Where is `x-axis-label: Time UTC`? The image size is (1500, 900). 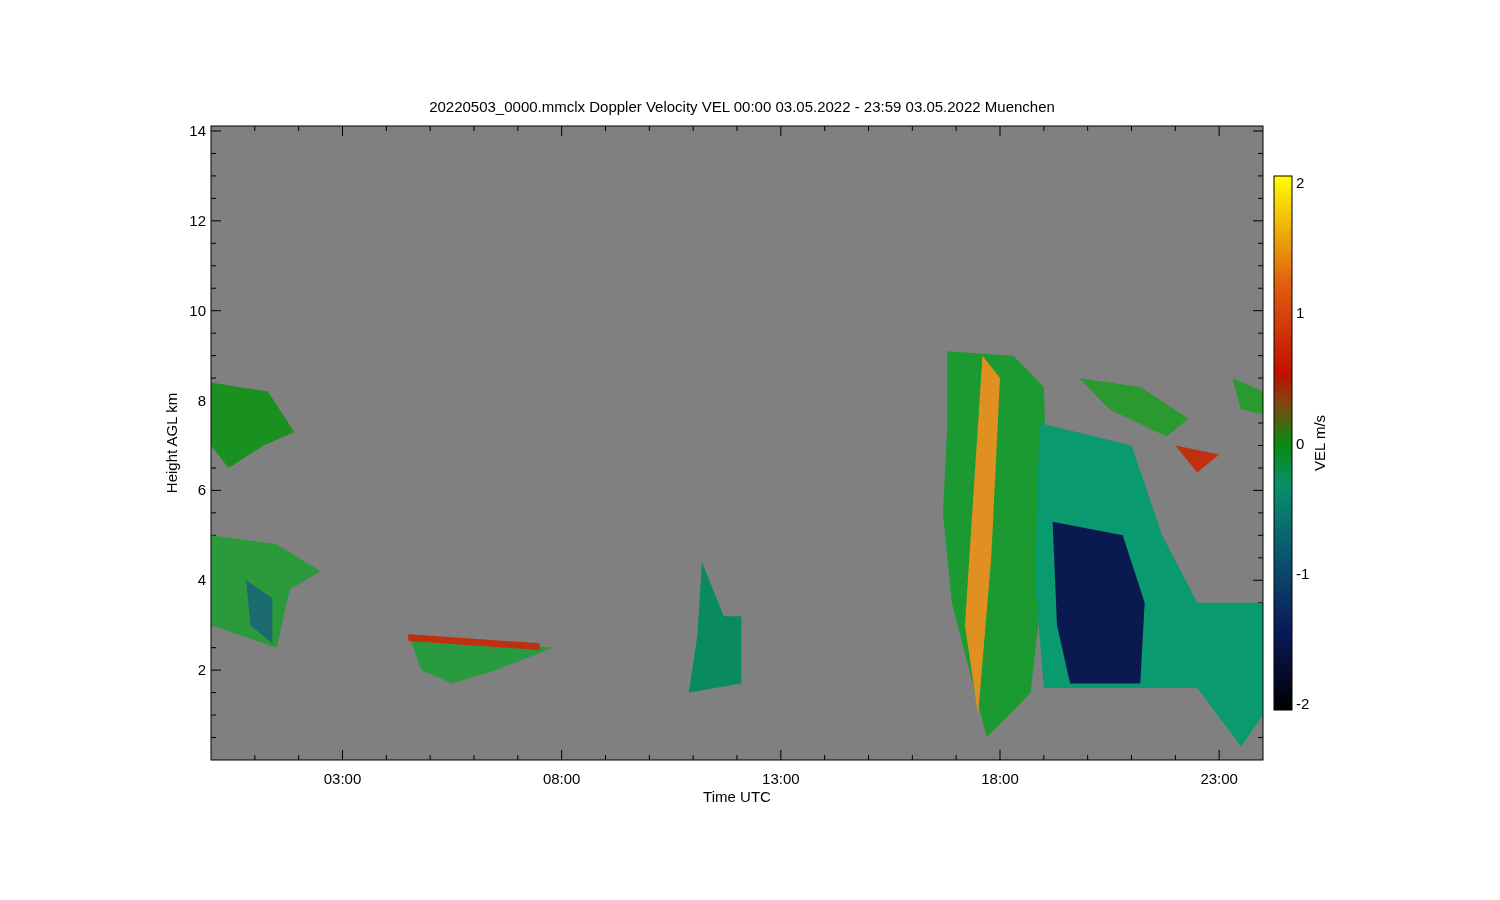 x-axis-label: Time UTC is located at coordinates (737, 796).